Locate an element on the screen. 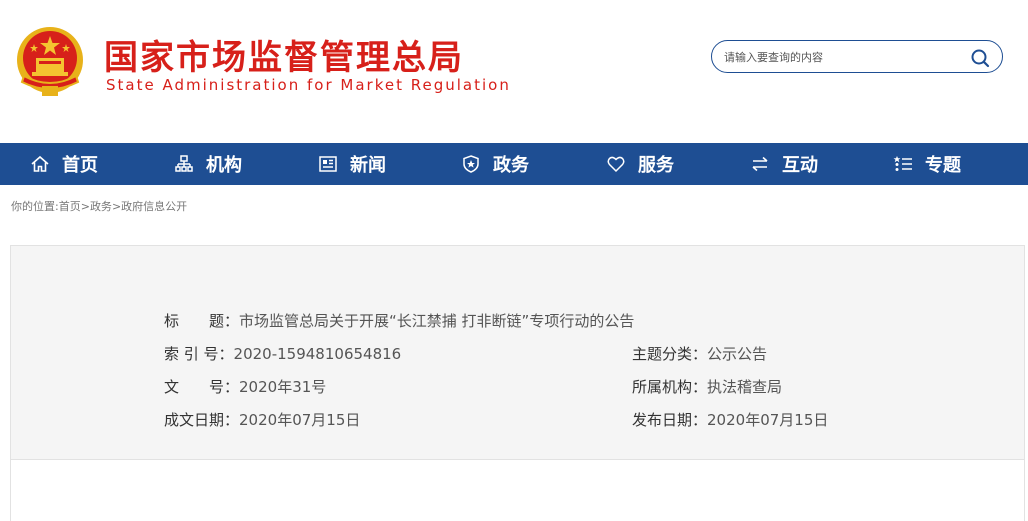 This screenshot has width=1028, height=521. organization-value: 执法稽查局 is located at coordinates (745, 387).